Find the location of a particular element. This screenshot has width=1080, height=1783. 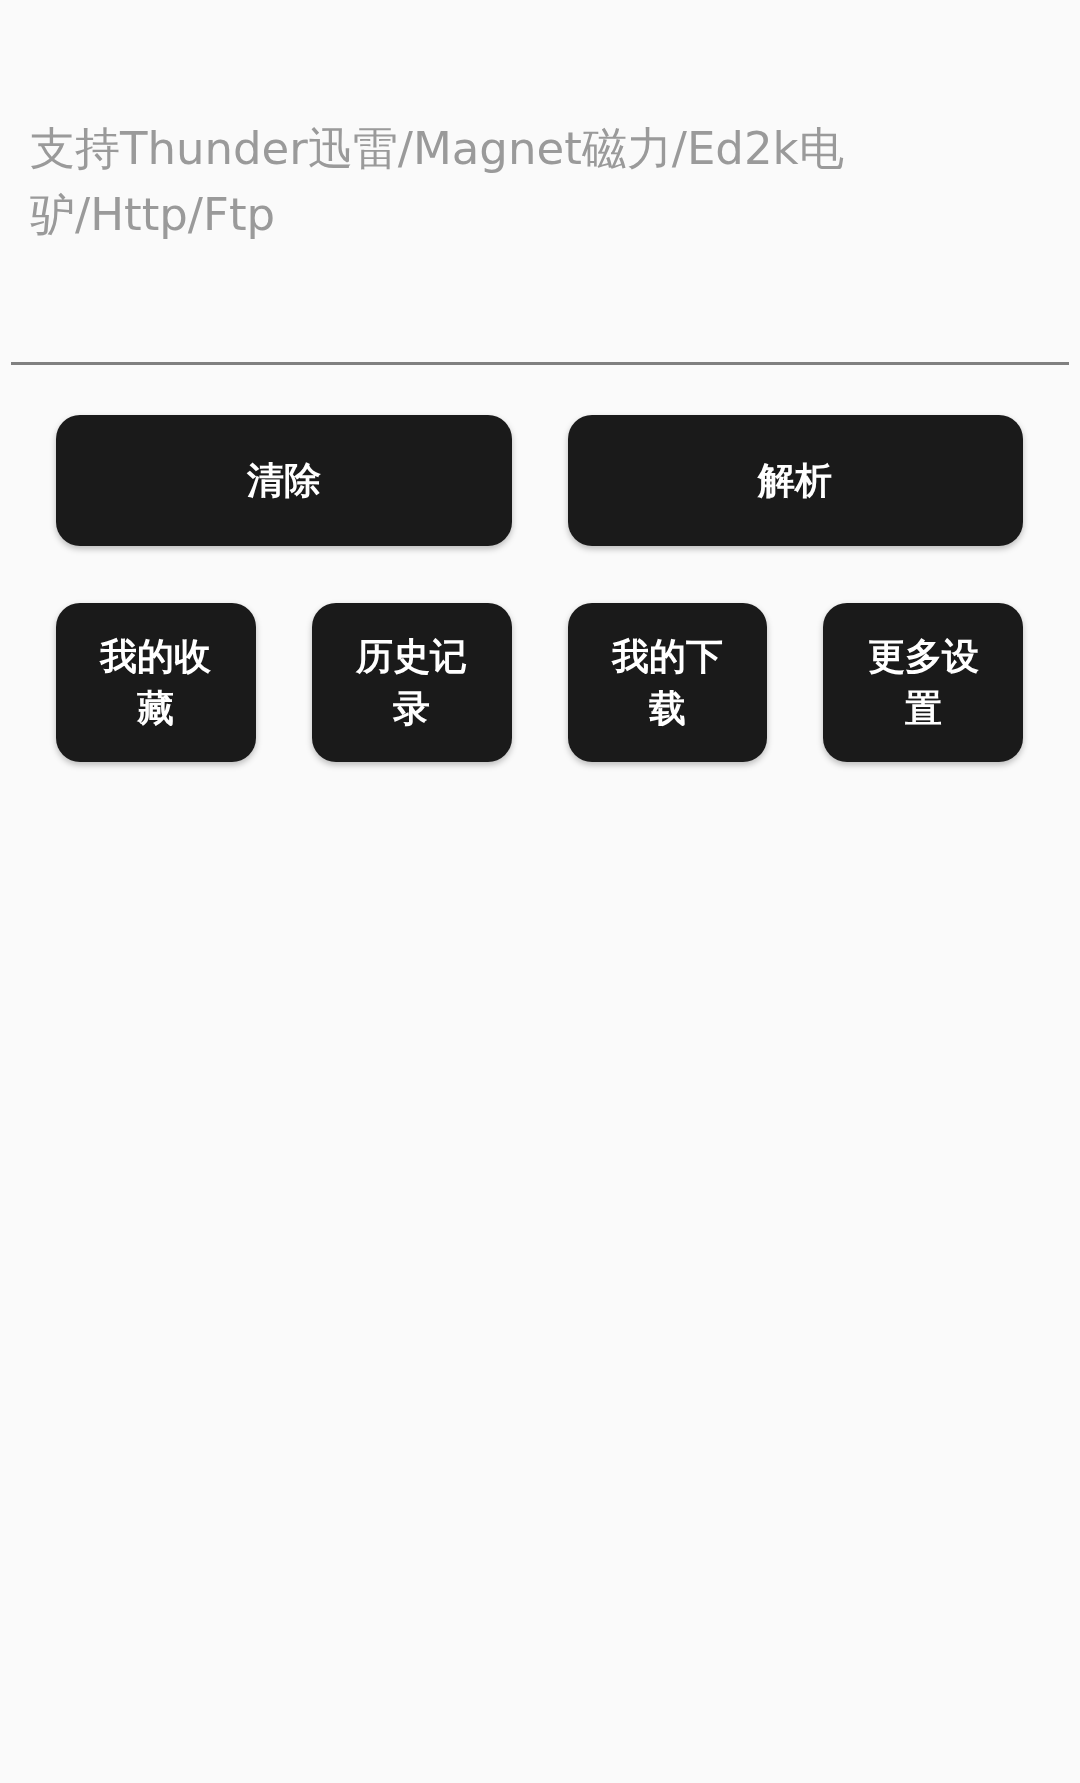

menu-button: 我的收藏 is located at coordinates (156, 682).